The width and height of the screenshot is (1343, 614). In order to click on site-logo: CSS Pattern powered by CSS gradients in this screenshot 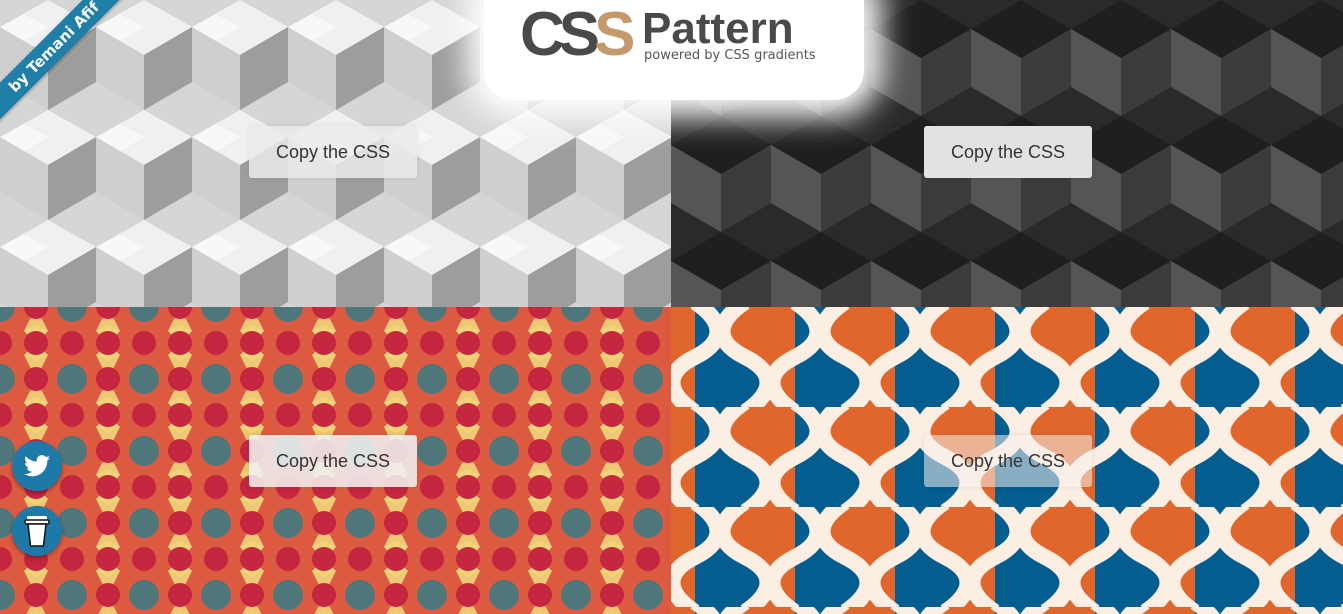, I will do `click(674, 50)`.